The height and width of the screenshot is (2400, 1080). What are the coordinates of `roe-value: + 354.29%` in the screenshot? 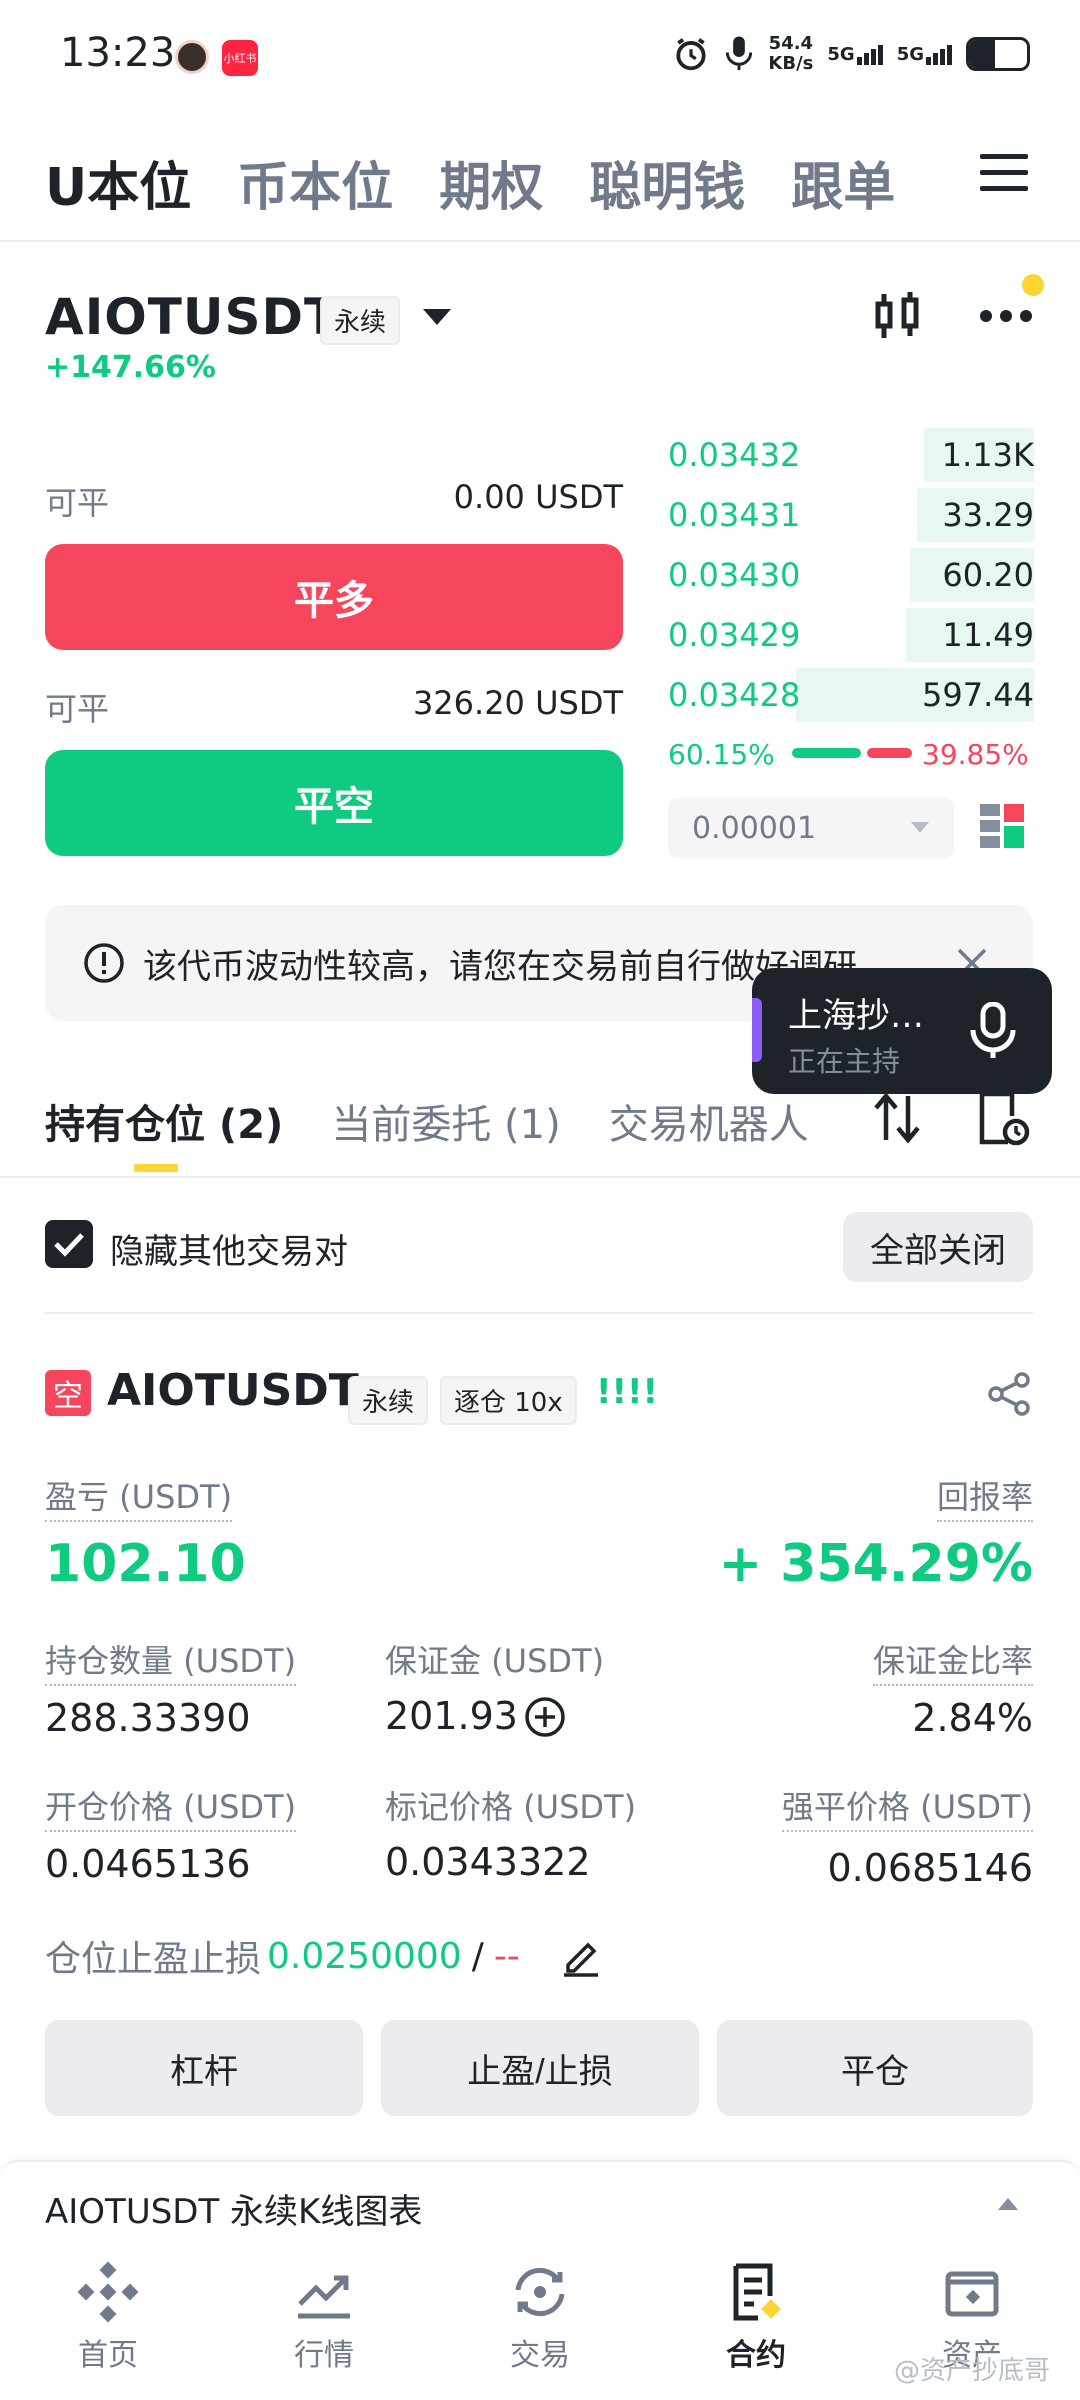 It's located at (875, 1564).